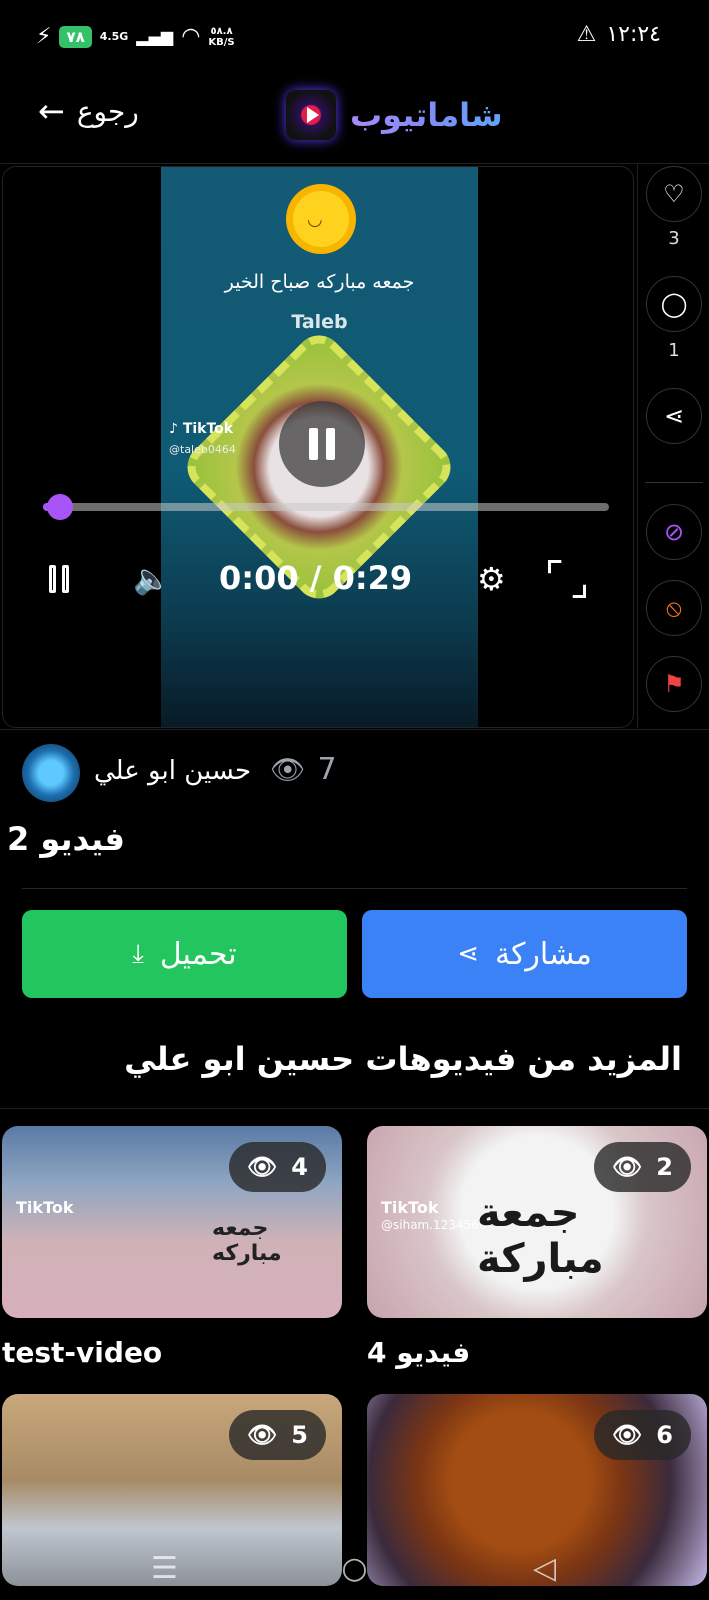  I want to click on author-row: حسين ابو علي 👁 7, so click(354, 774).